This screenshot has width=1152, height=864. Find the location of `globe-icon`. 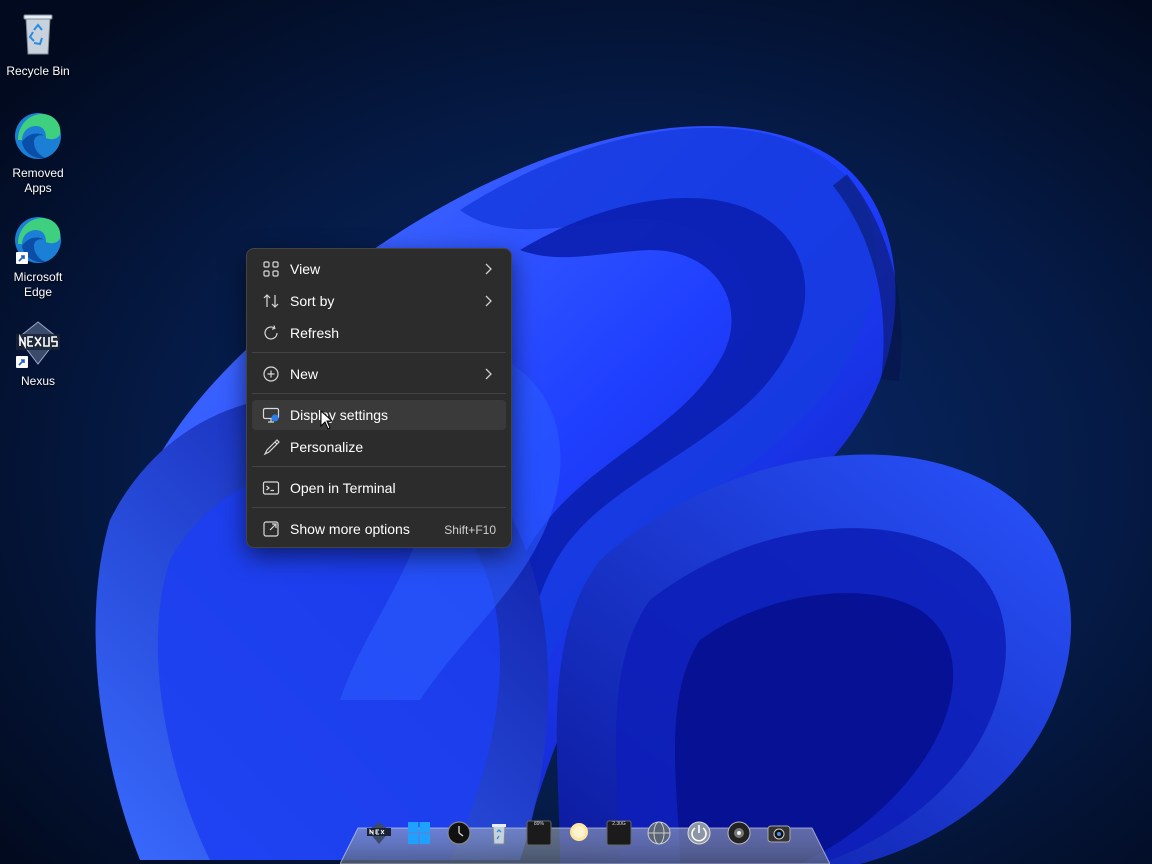

globe-icon is located at coordinates (659, 833).